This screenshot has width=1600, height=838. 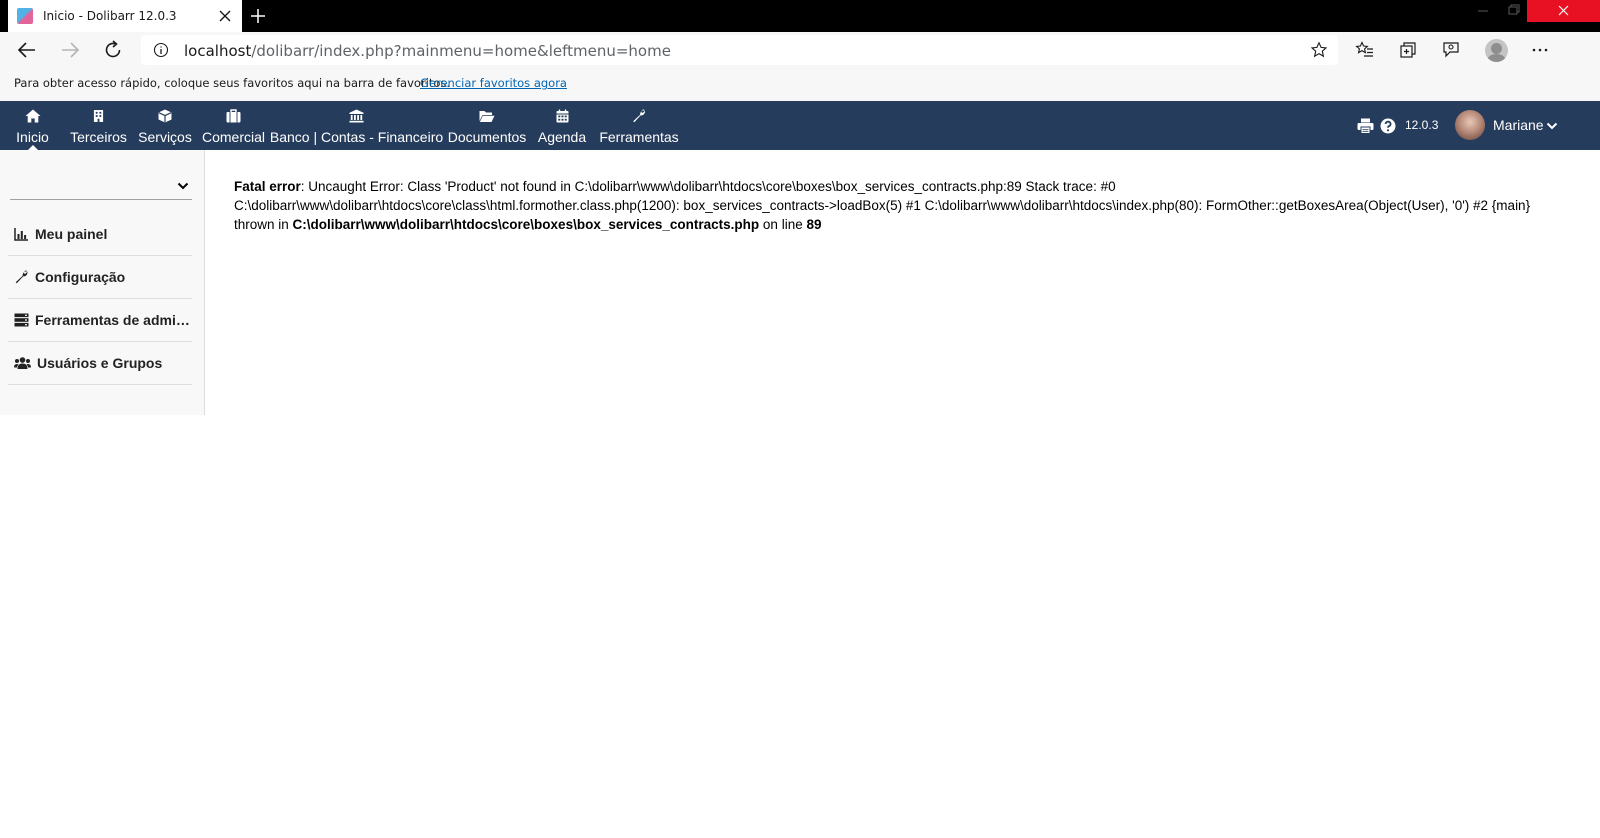 What do you see at coordinates (258, 16) in the screenshot?
I see `new-tab-icon` at bounding box center [258, 16].